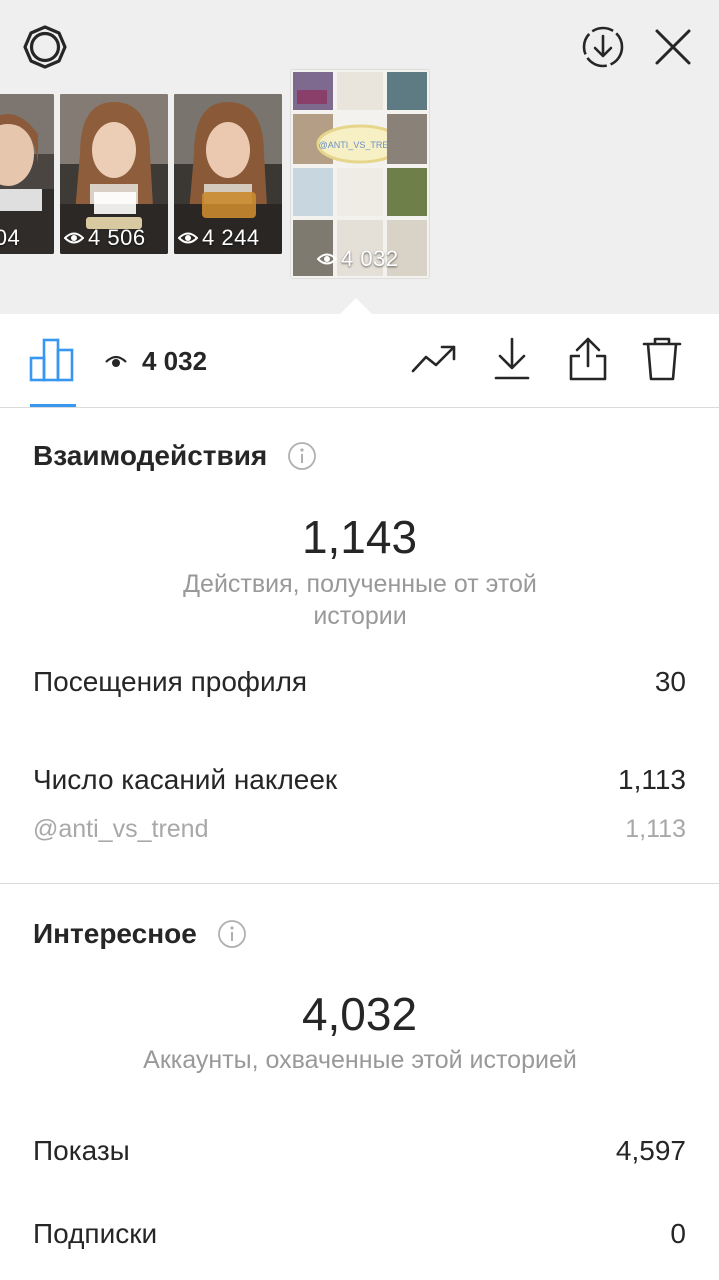 The image size is (719, 1280). I want to click on sticker-mention-label: @anti_vs_trend, so click(121, 829).